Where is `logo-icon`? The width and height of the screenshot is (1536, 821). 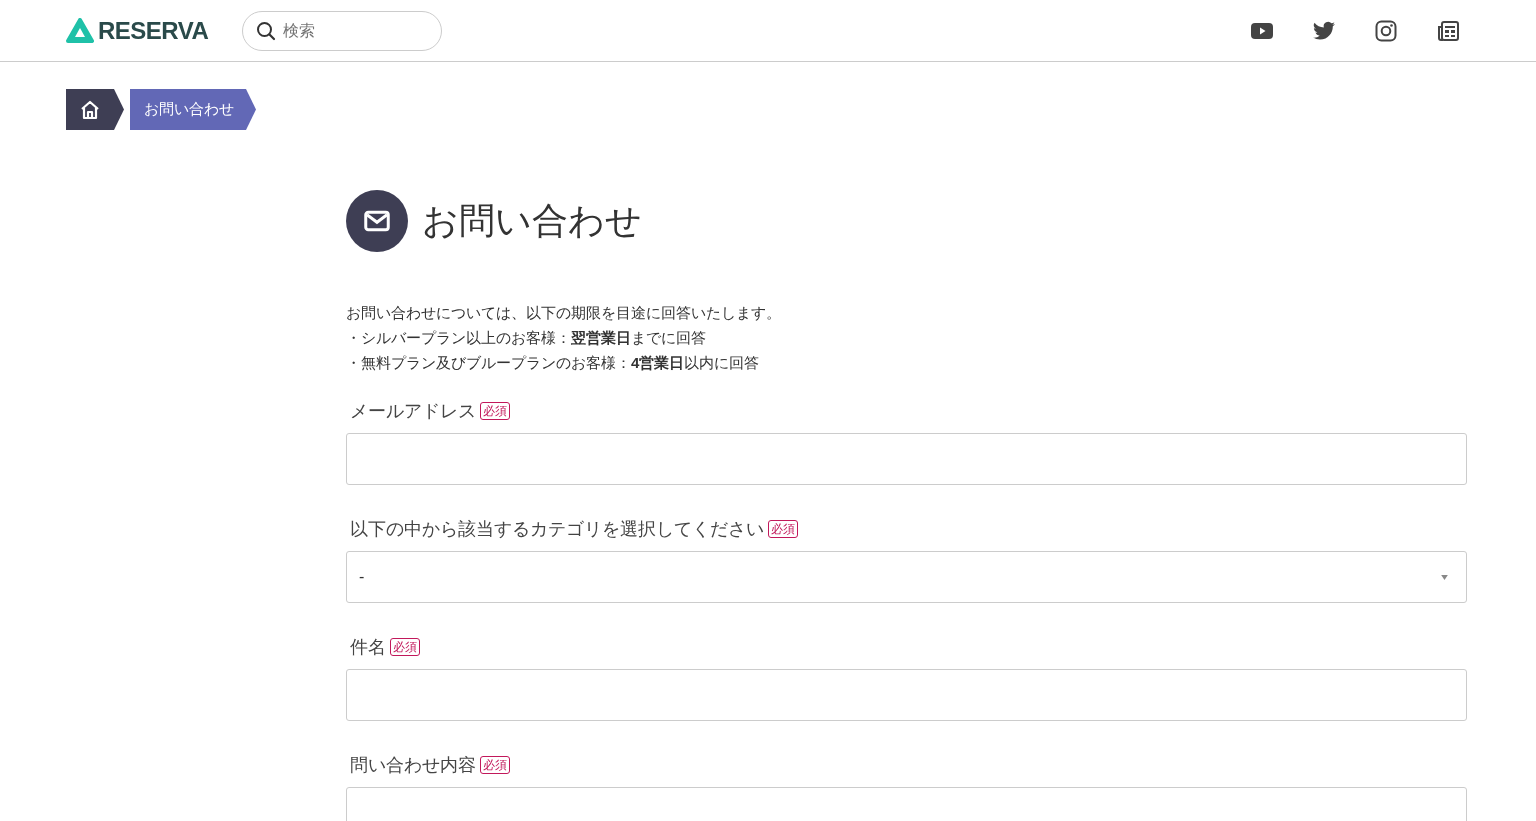
logo-icon is located at coordinates (80, 30).